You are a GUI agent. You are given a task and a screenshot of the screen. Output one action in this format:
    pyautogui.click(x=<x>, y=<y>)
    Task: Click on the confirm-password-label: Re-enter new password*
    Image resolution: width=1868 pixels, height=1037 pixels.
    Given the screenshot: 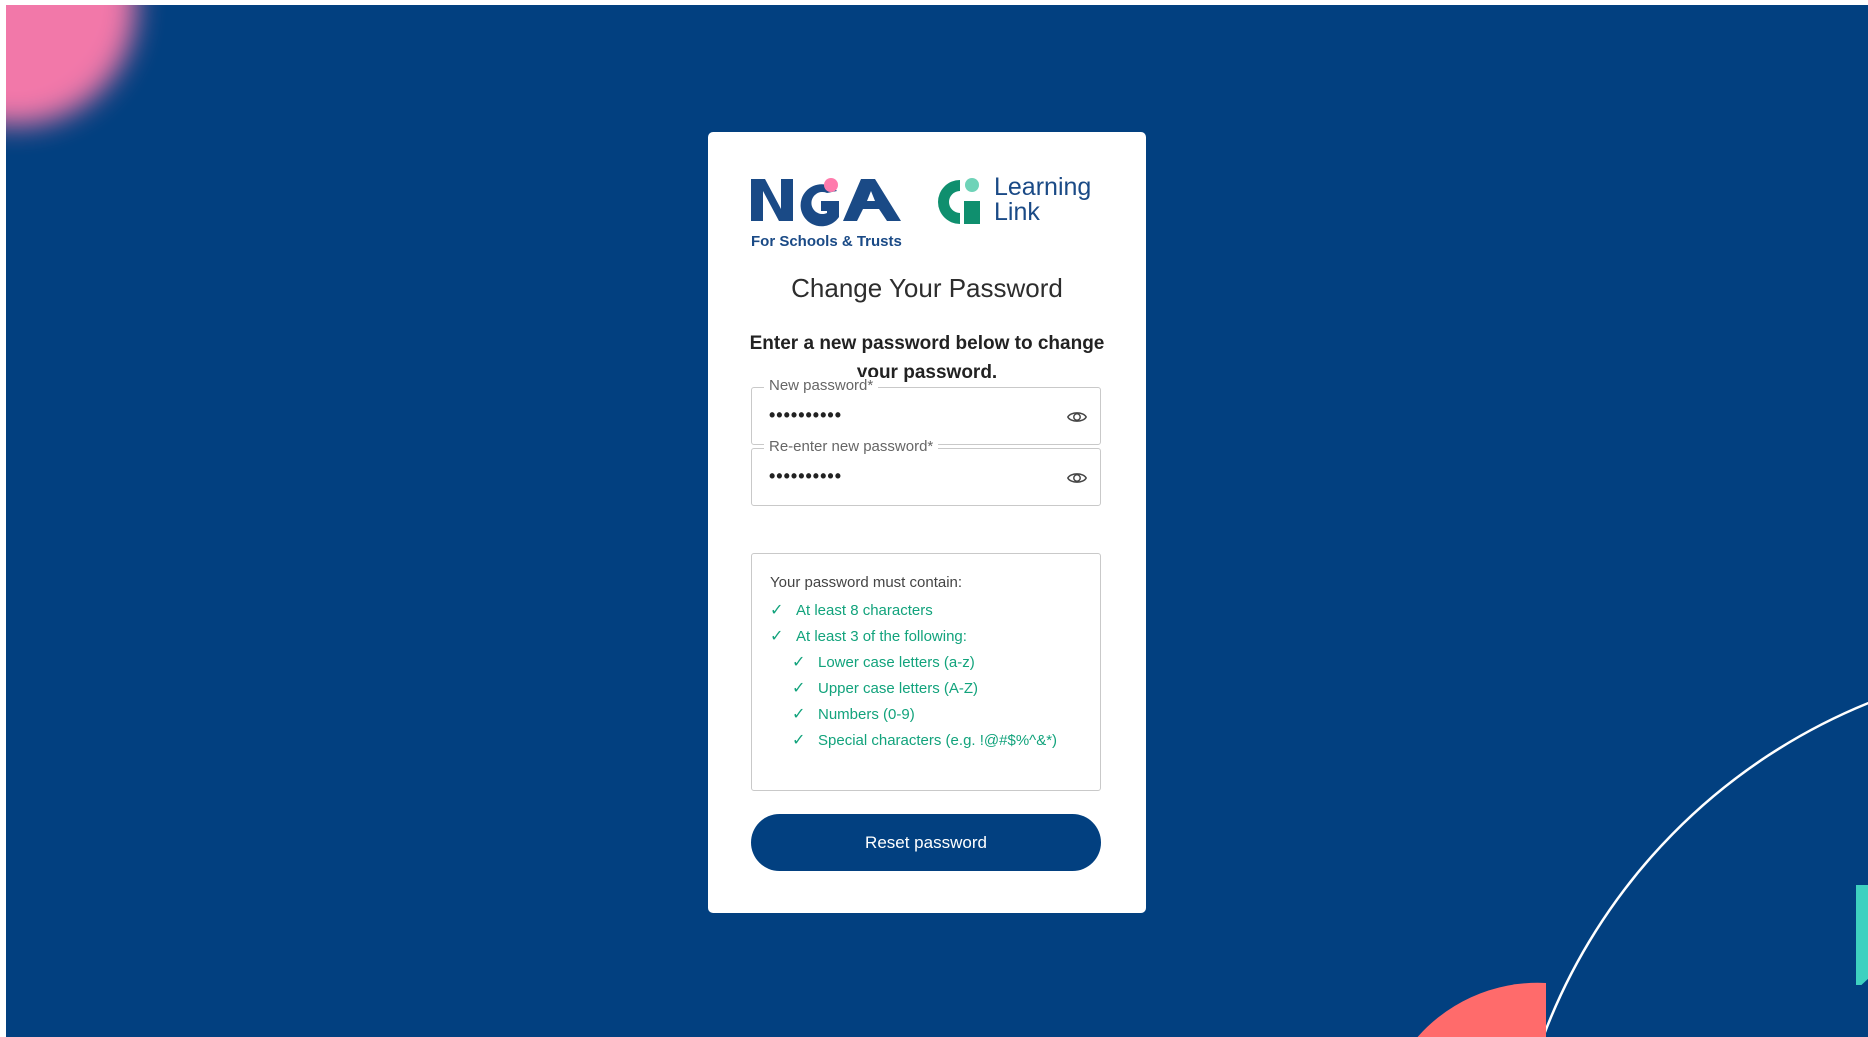 What is the action you would take?
    pyautogui.click(x=851, y=446)
    